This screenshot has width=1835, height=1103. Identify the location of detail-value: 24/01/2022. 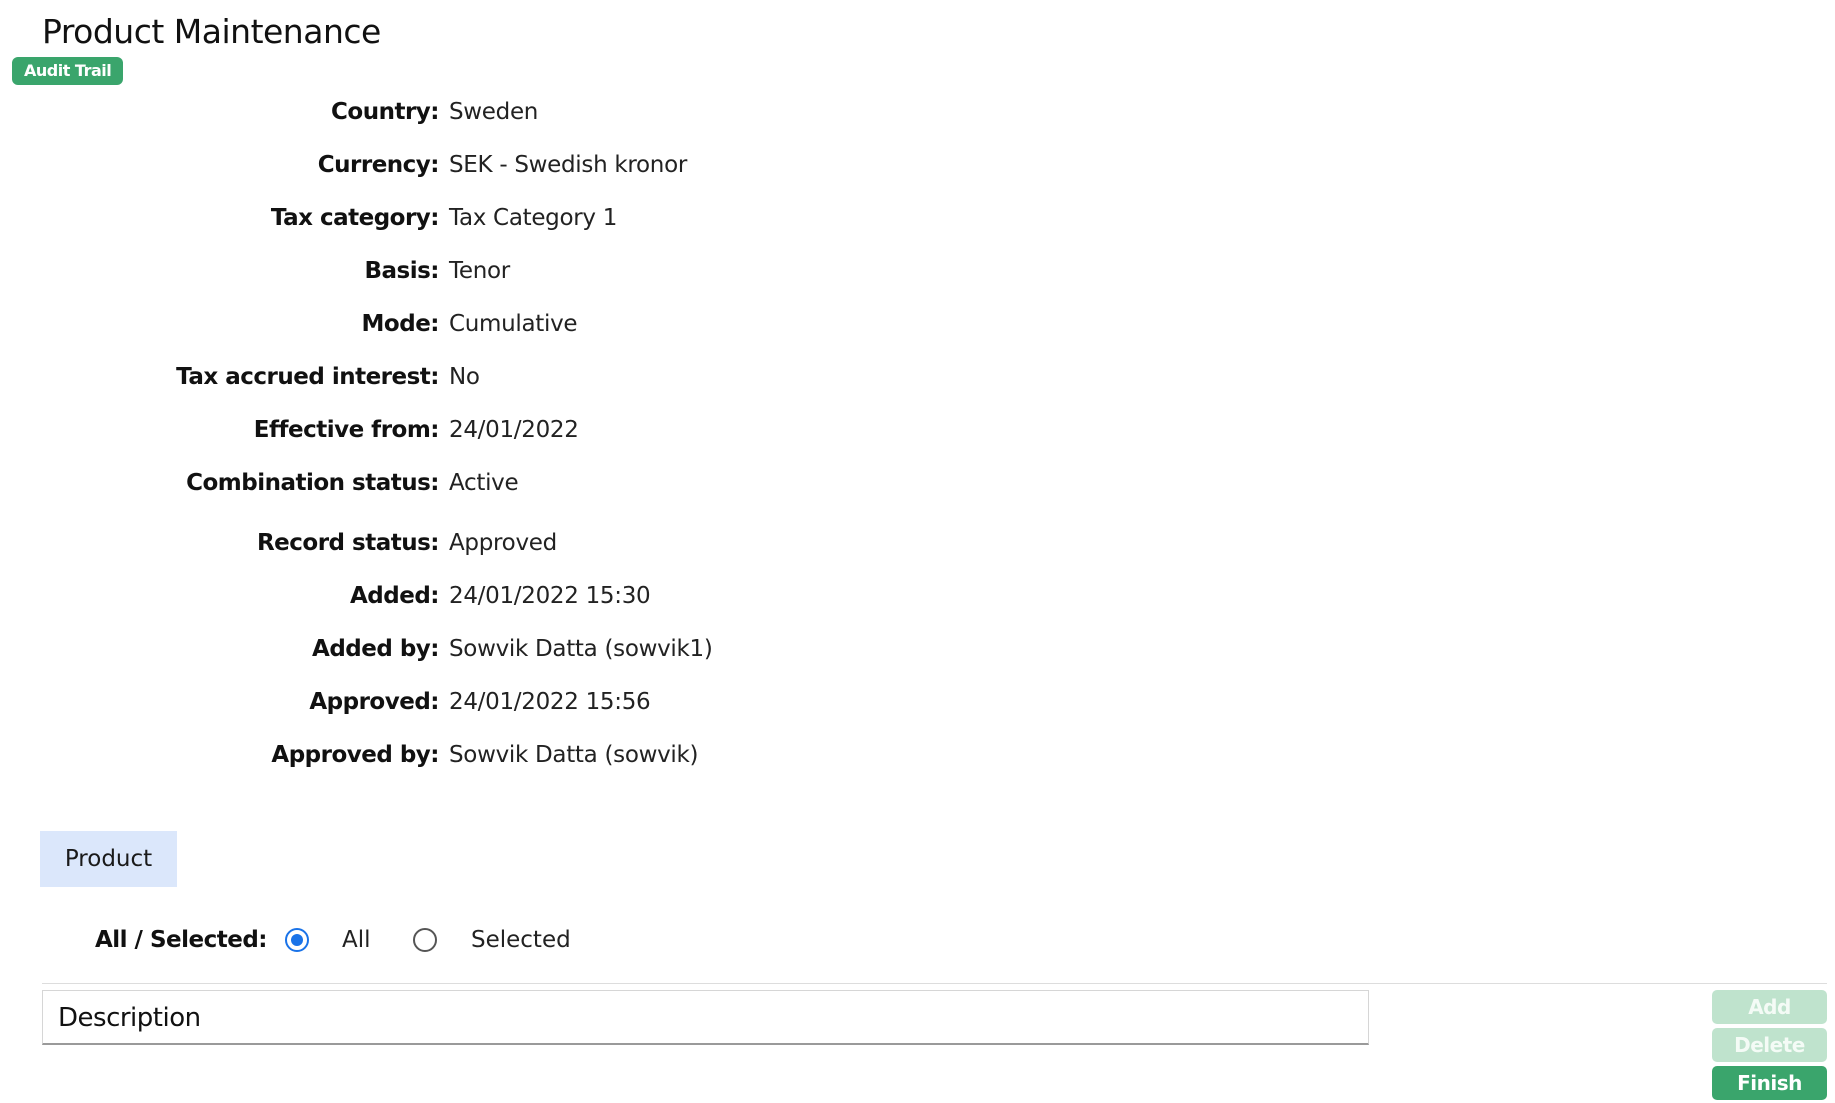
(514, 430).